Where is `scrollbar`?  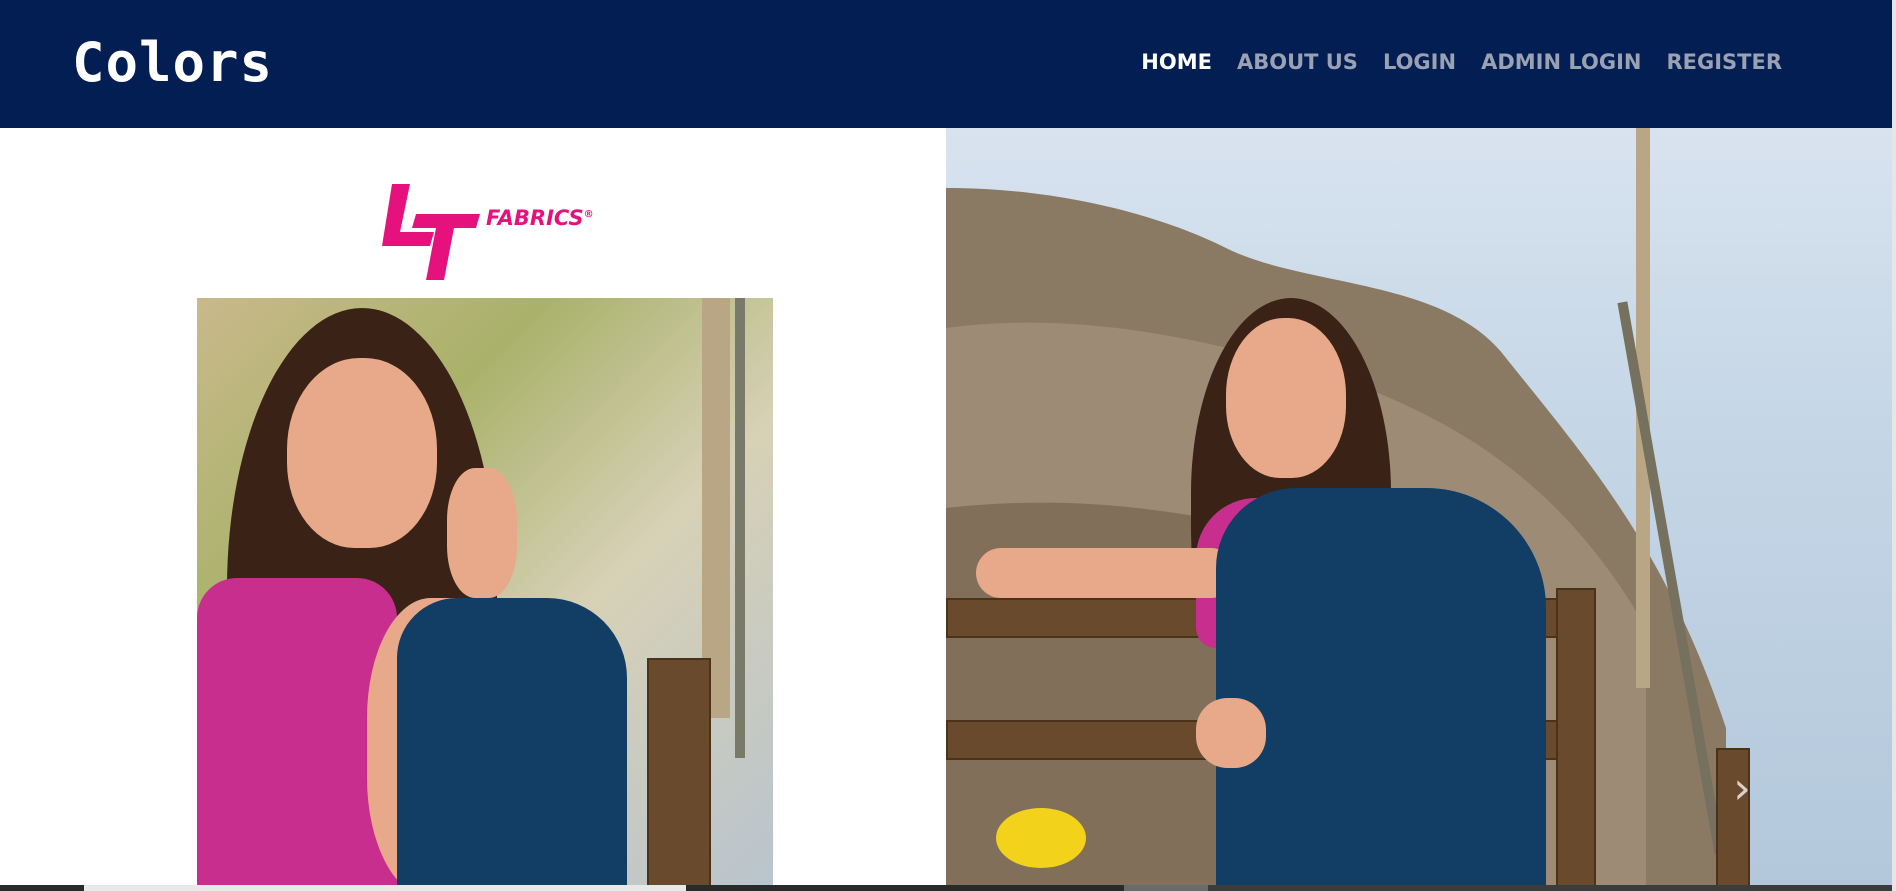
scrollbar is located at coordinates (1894, 445).